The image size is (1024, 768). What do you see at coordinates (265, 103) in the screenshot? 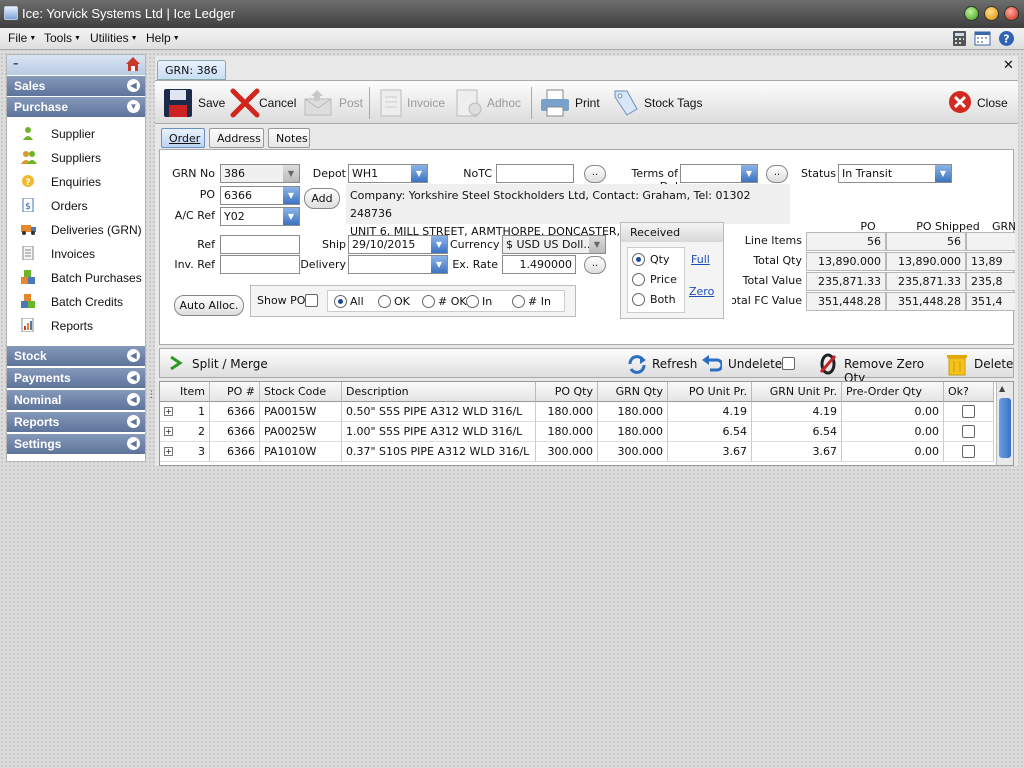
I see `cancel-button: Cancel` at bounding box center [265, 103].